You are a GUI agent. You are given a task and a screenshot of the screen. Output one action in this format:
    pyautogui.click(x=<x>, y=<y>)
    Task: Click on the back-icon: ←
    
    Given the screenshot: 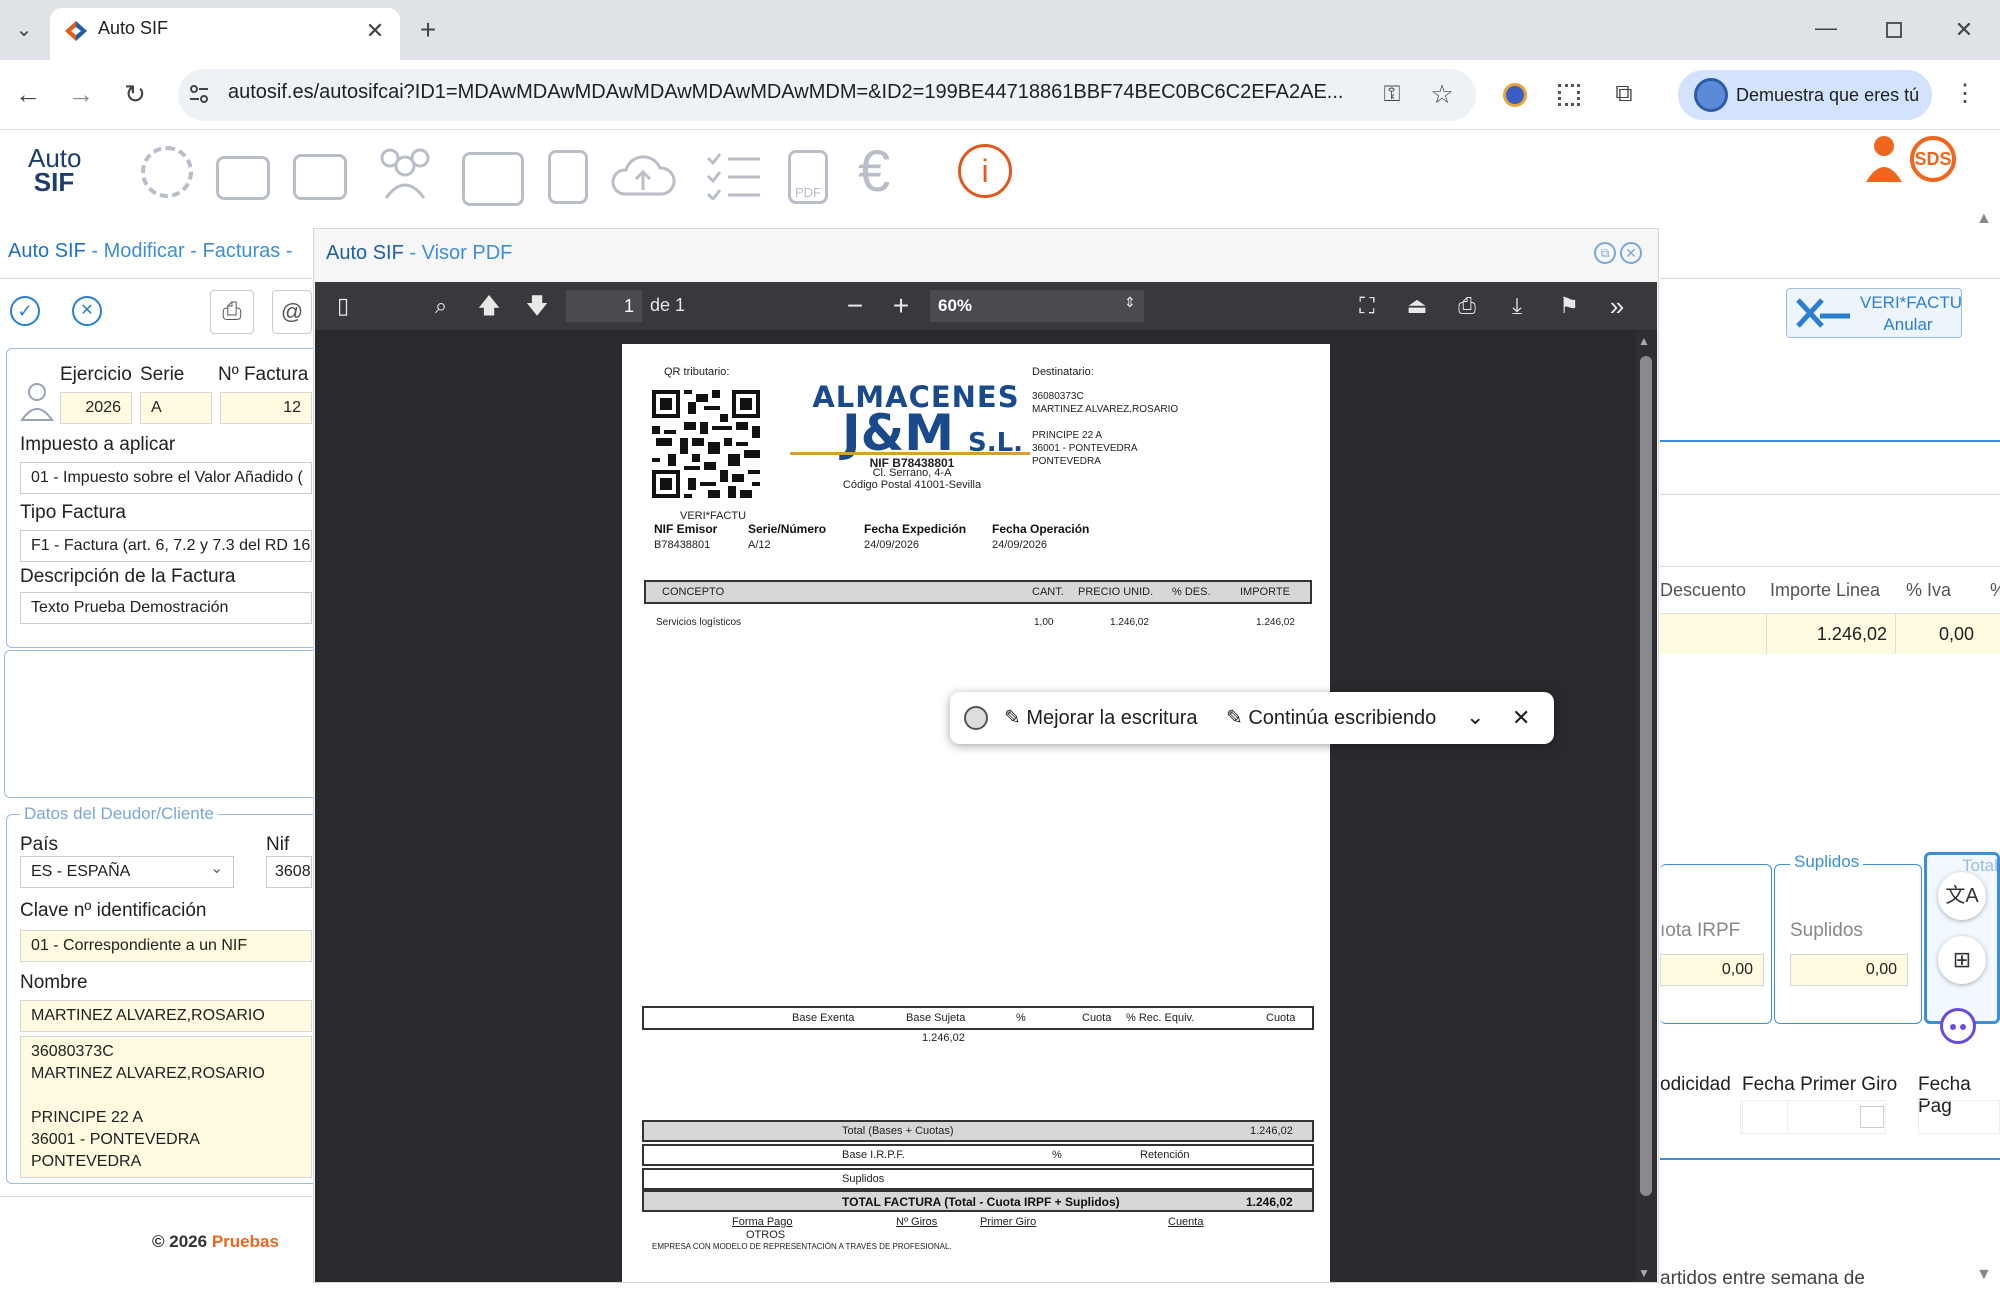 What is the action you would take?
    pyautogui.click(x=28, y=94)
    